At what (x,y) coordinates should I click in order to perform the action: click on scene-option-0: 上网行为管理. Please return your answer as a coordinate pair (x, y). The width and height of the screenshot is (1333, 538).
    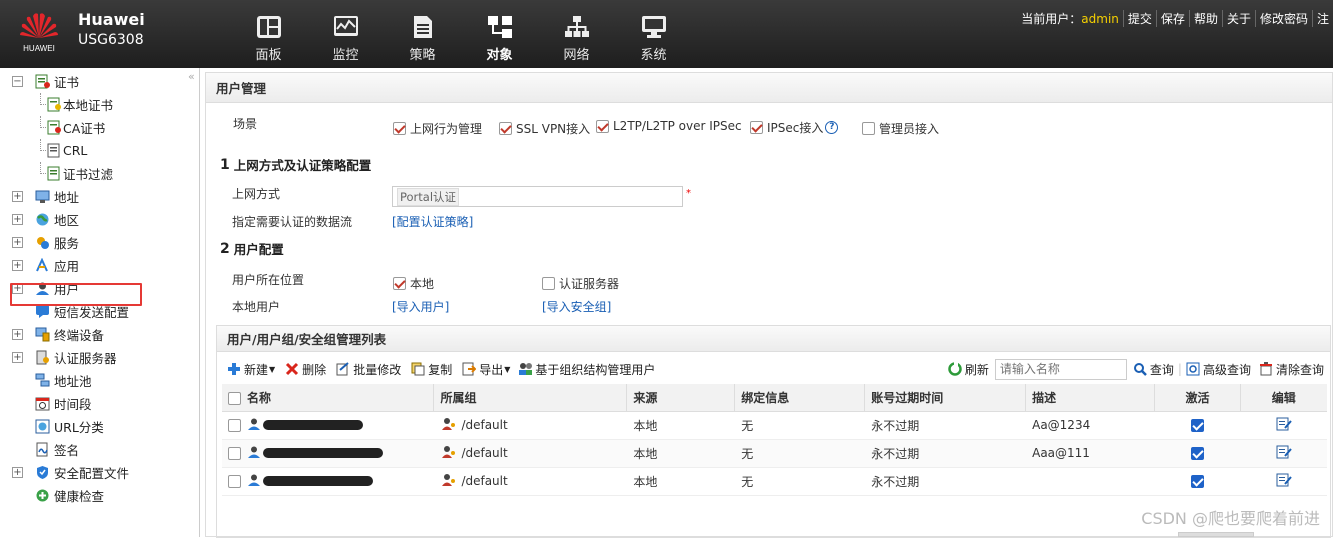
    Looking at the image, I should click on (437, 128).